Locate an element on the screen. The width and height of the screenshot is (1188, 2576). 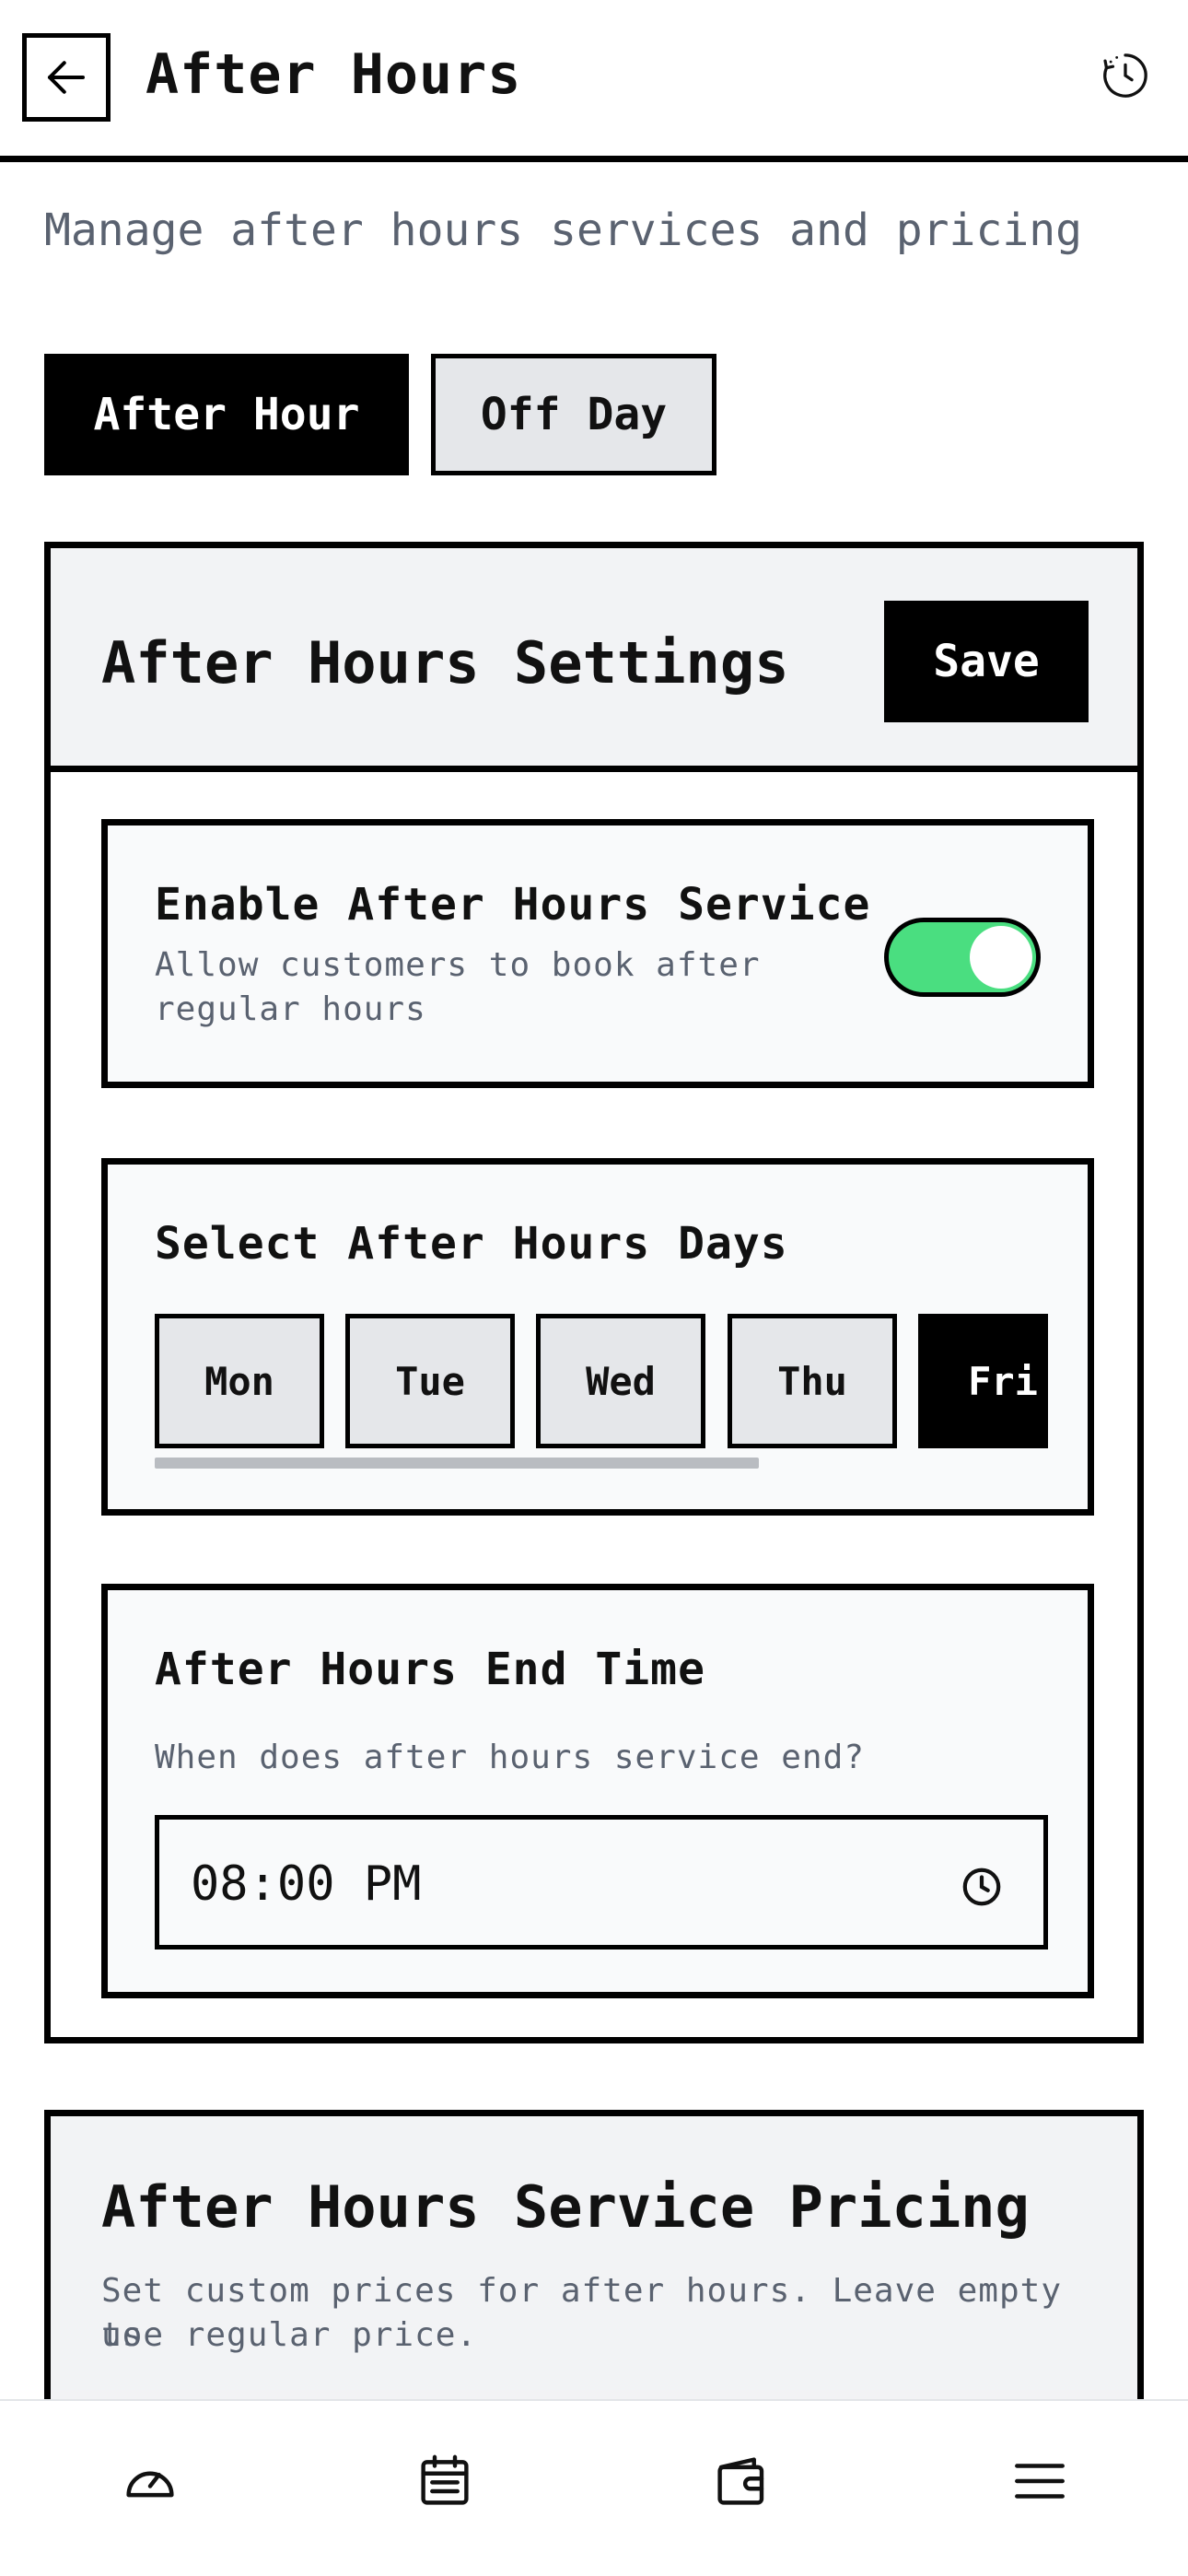
end-time-input: 08:00 PM is located at coordinates (601, 1882).